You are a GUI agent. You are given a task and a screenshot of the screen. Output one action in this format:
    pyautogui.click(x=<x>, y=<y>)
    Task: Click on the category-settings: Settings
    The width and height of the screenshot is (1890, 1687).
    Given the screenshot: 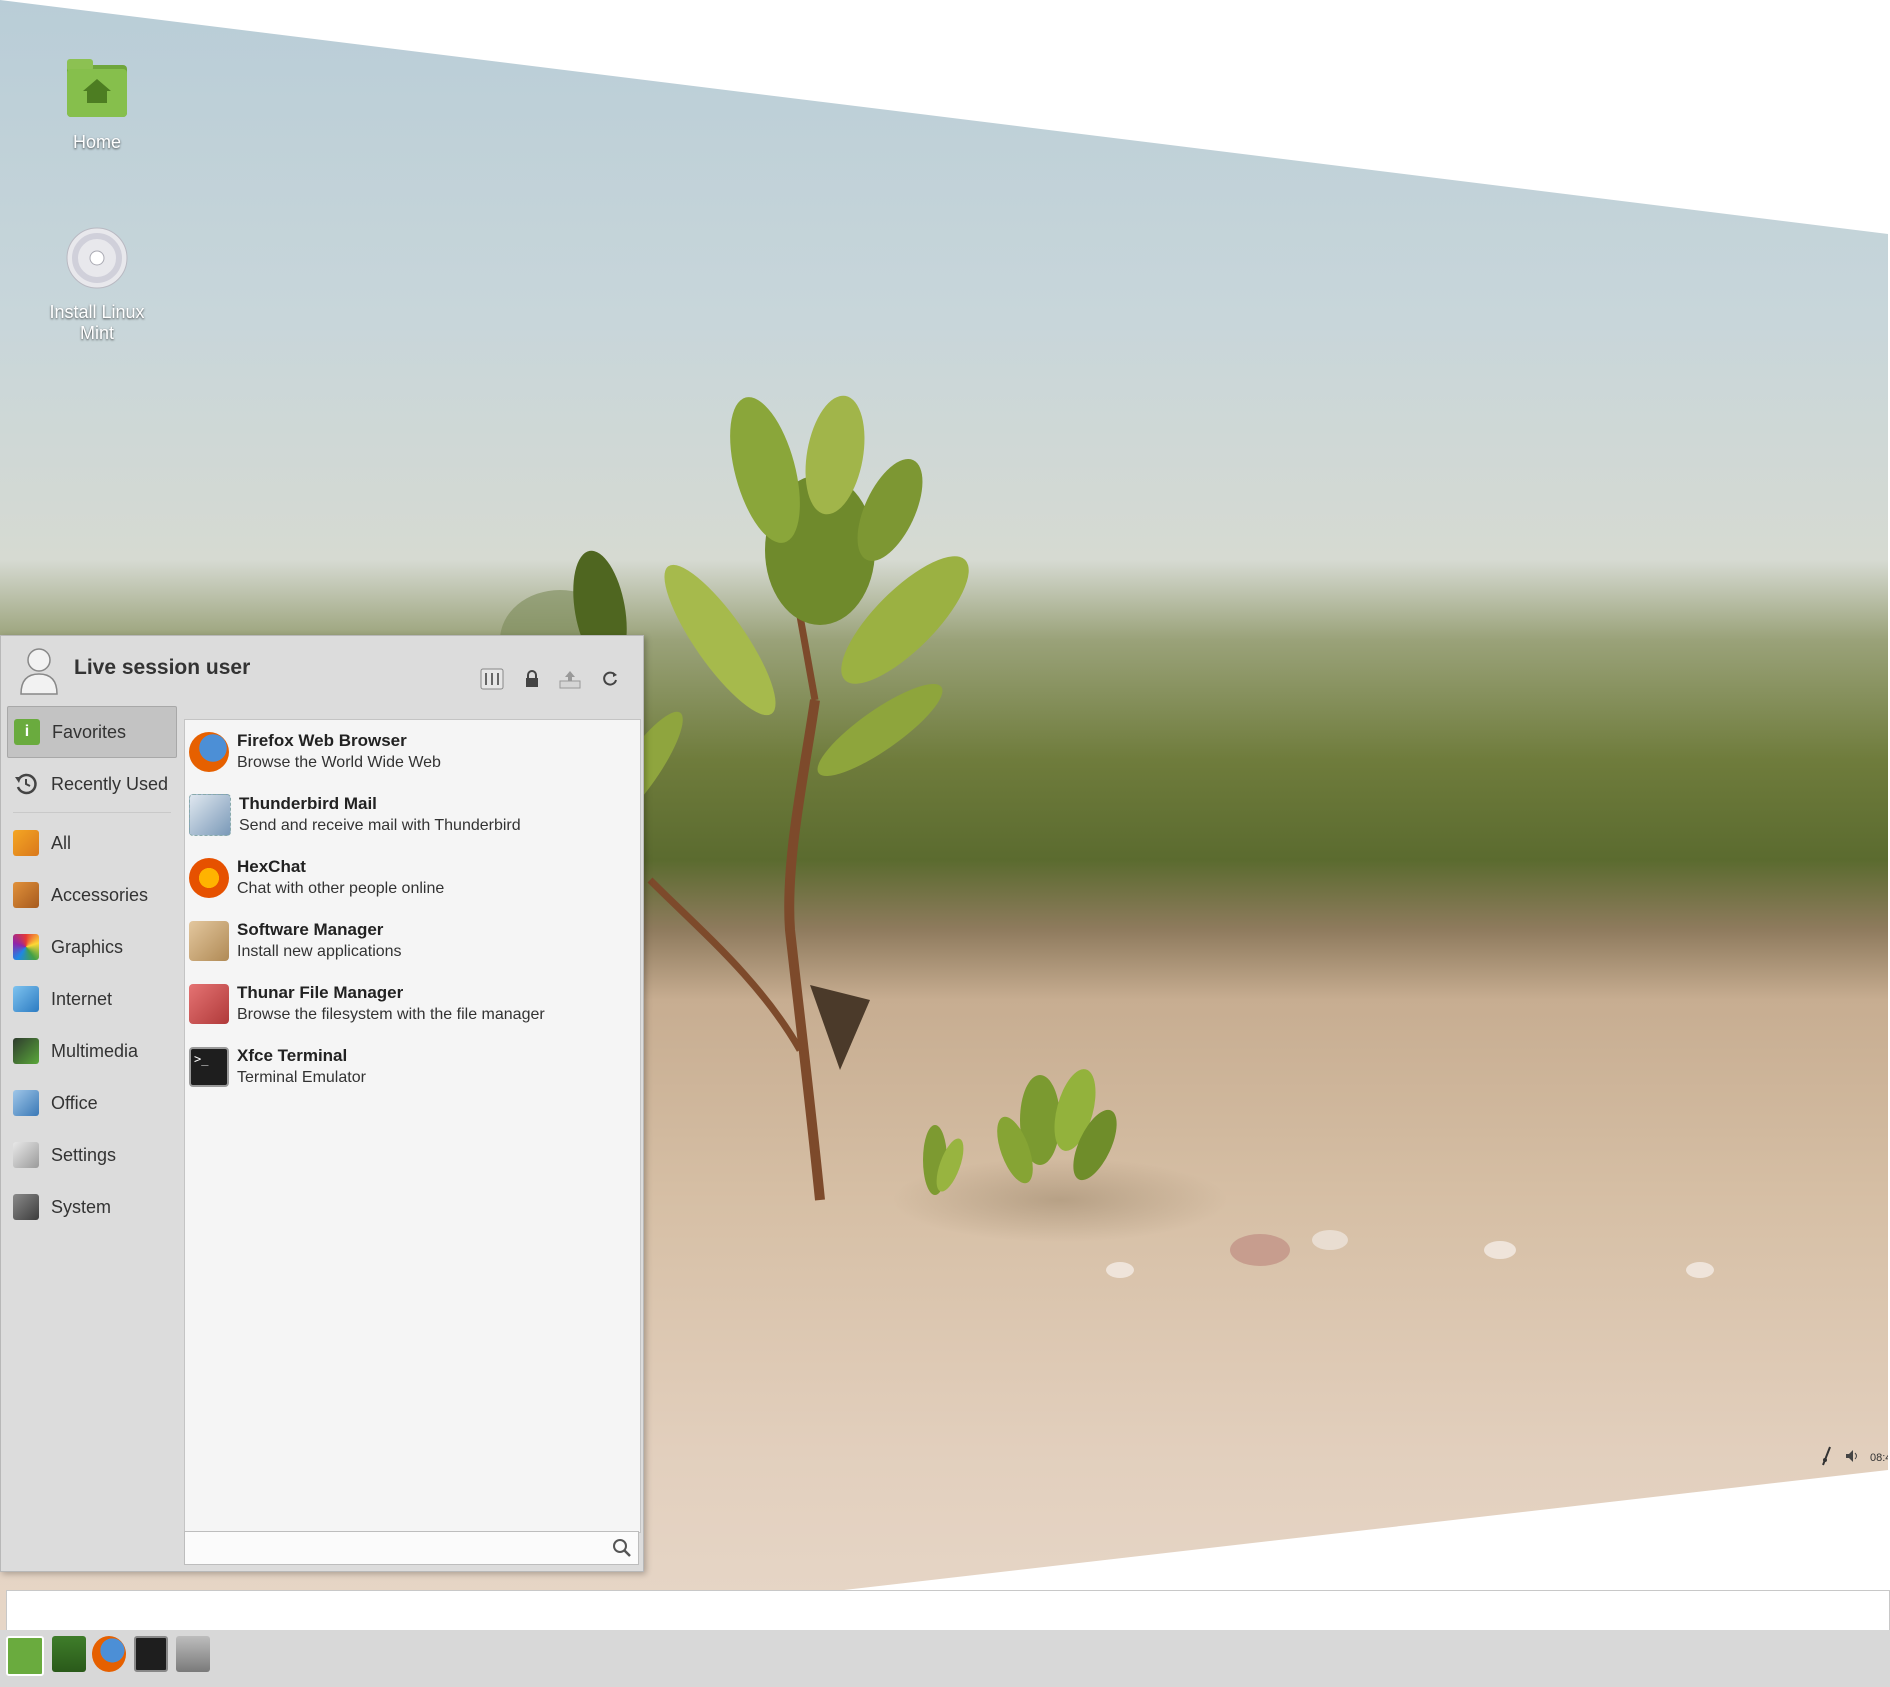 What is the action you would take?
    pyautogui.click(x=92, y=1155)
    